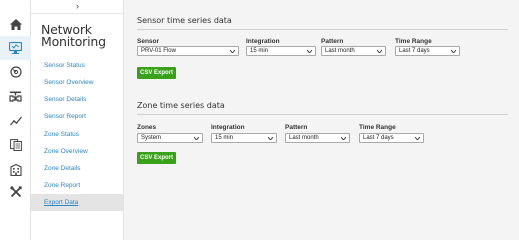  I want to click on zone-time-range-select: Last 7 days, so click(391, 138).